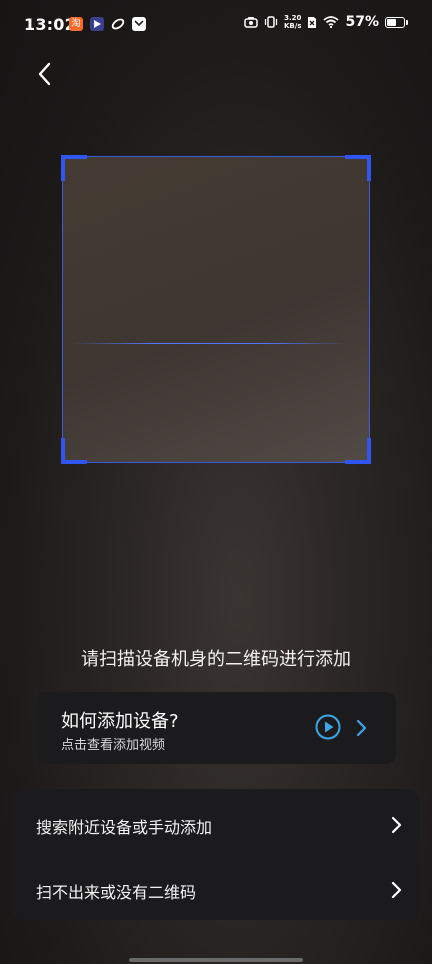  I want to click on network-speed: 3.20 KB/s, so click(292, 22).